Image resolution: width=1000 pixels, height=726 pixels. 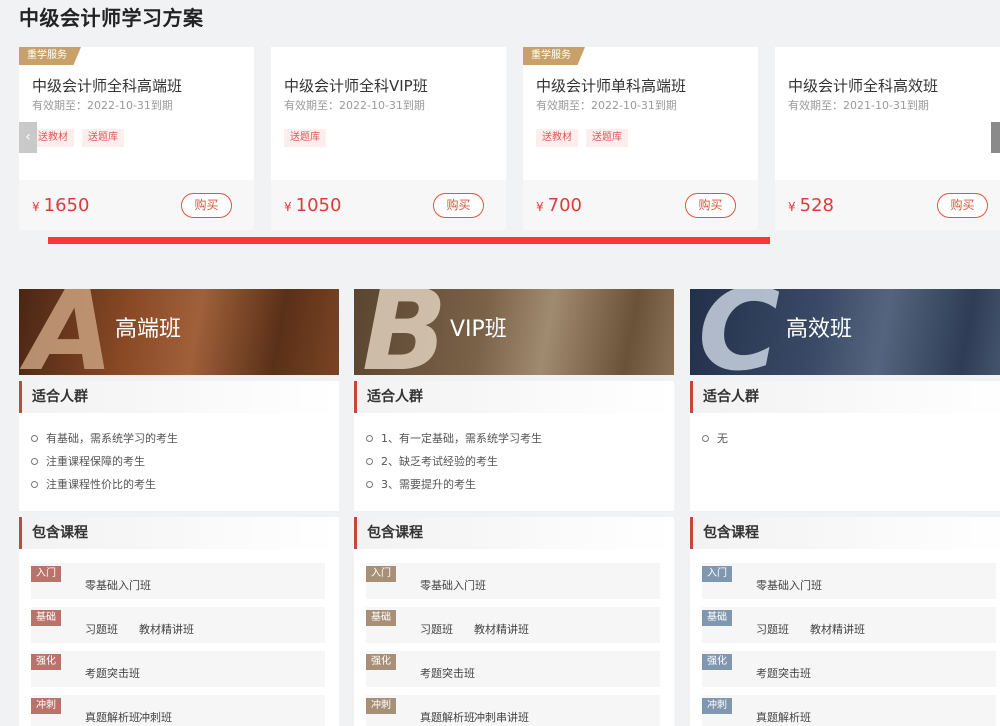 What do you see at coordinates (66, 205) in the screenshot?
I see `price-value: 1650` at bounding box center [66, 205].